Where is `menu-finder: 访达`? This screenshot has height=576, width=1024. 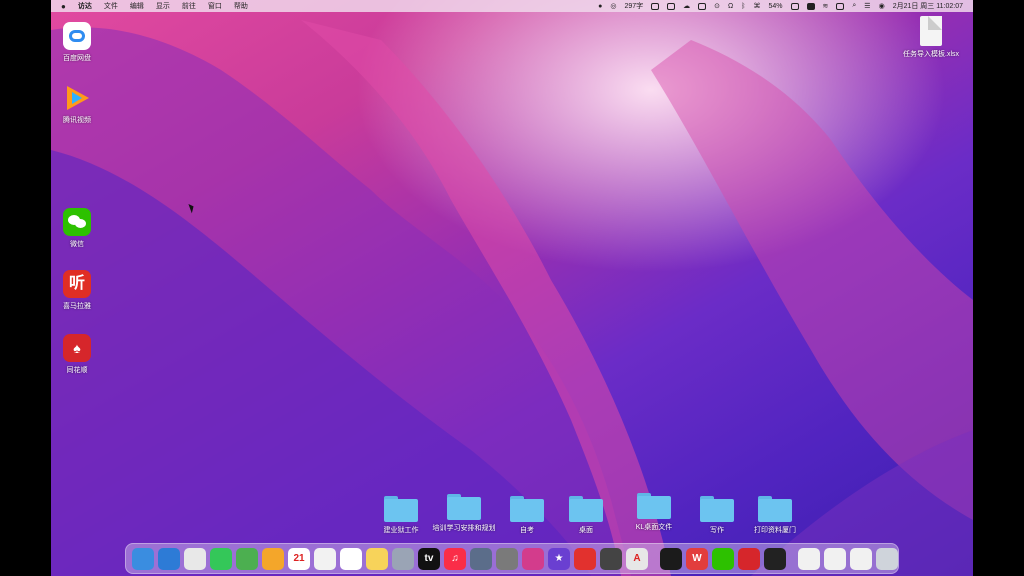 menu-finder: 访达 is located at coordinates (85, 6).